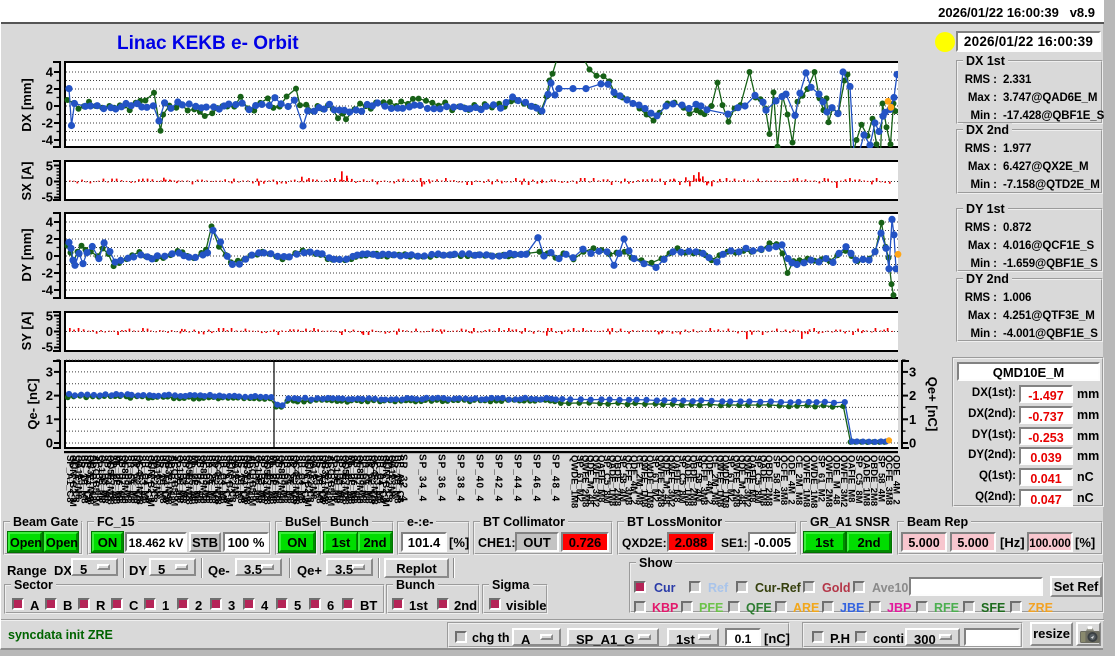 The width and height of the screenshot is (1115, 656). What do you see at coordinates (32, 403) in the screenshot?
I see `svg-text: Qe- [nC]` at bounding box center [32, 403].